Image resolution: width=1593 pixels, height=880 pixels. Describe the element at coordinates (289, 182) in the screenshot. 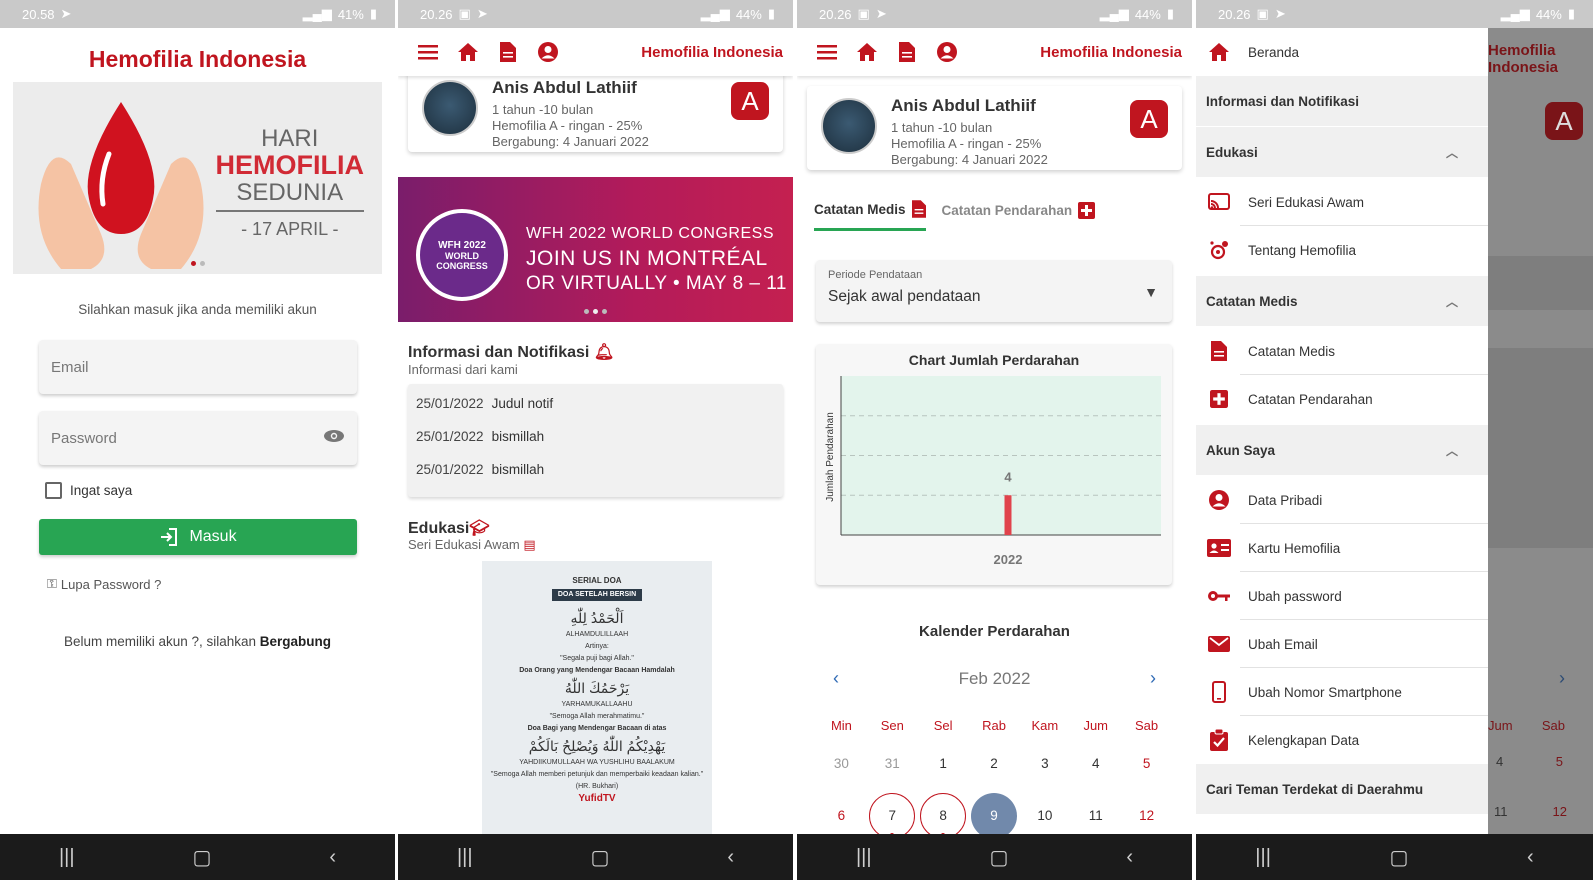

I see `banner-text: HARI HEMOFILIA SEDUNIA - 17 APRIL -` at that location.